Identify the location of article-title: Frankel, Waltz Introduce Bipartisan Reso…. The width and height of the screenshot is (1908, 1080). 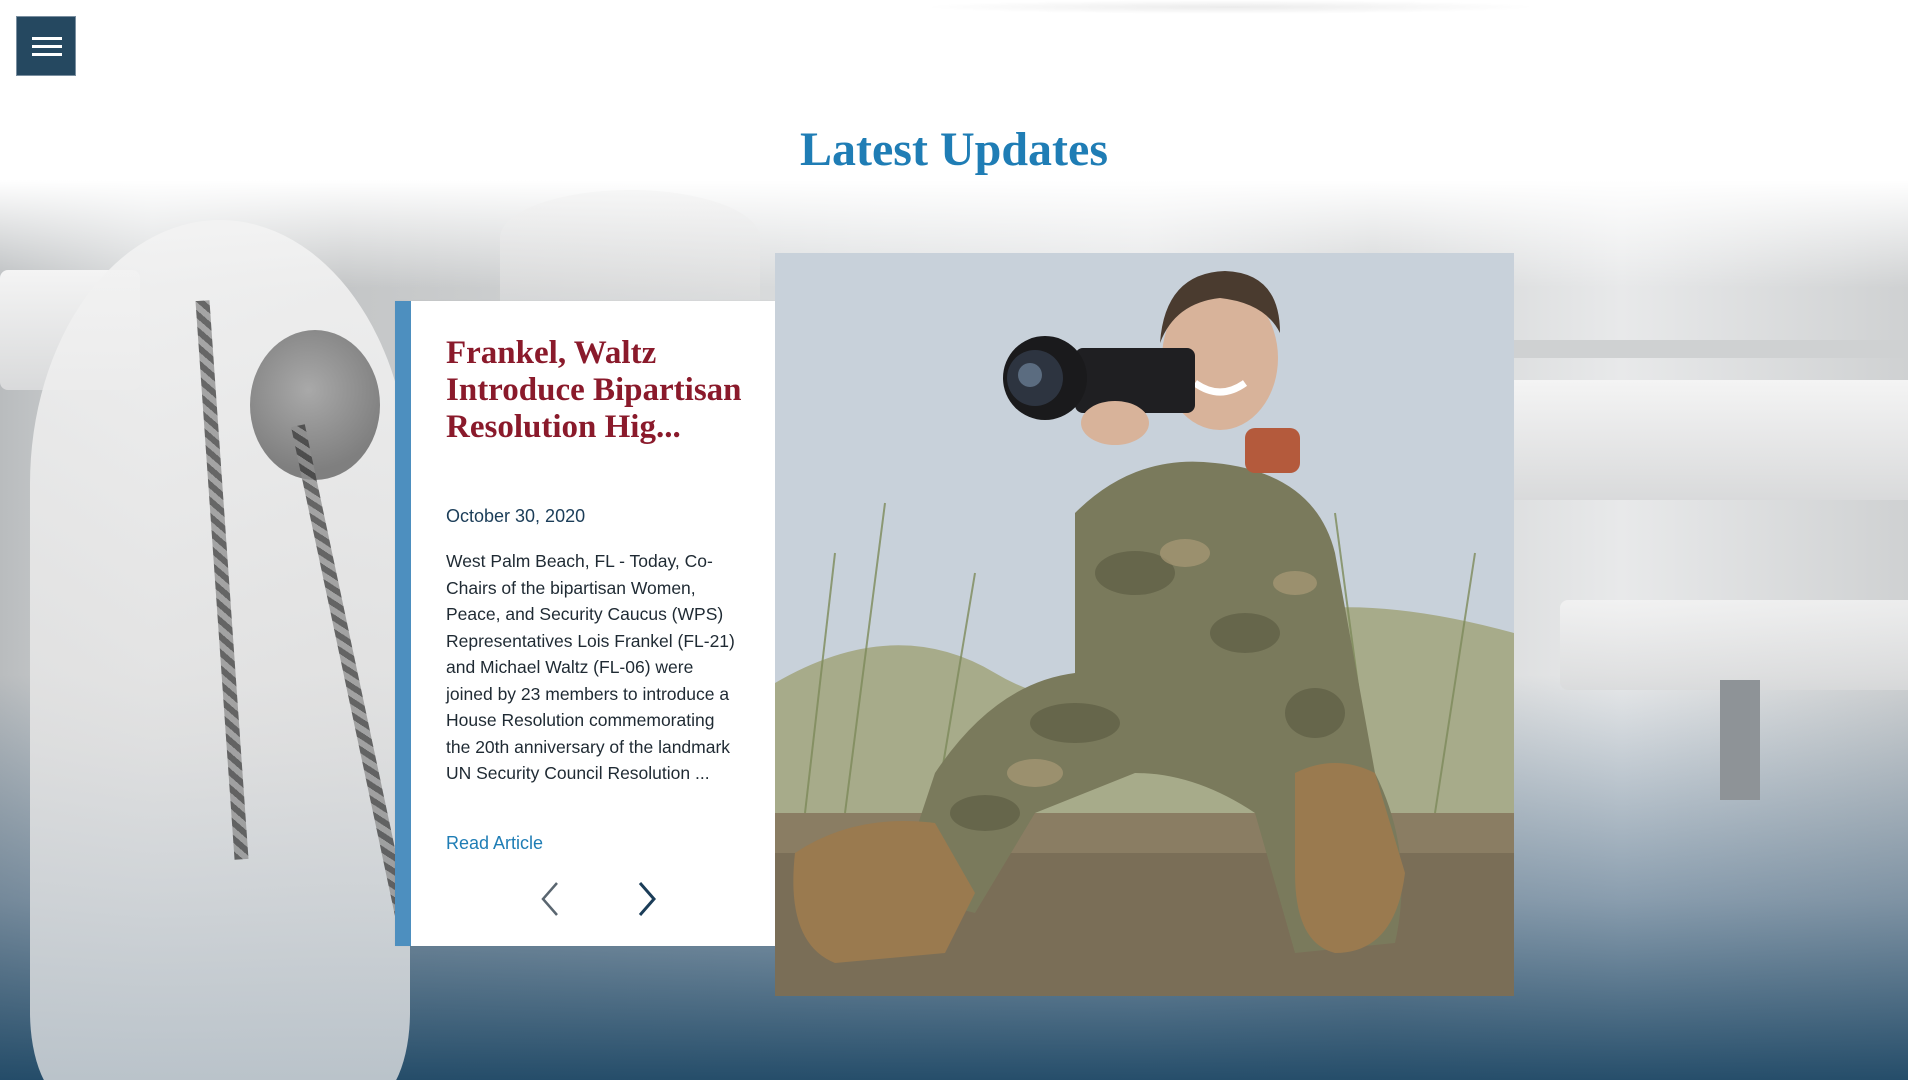
(596, 390).